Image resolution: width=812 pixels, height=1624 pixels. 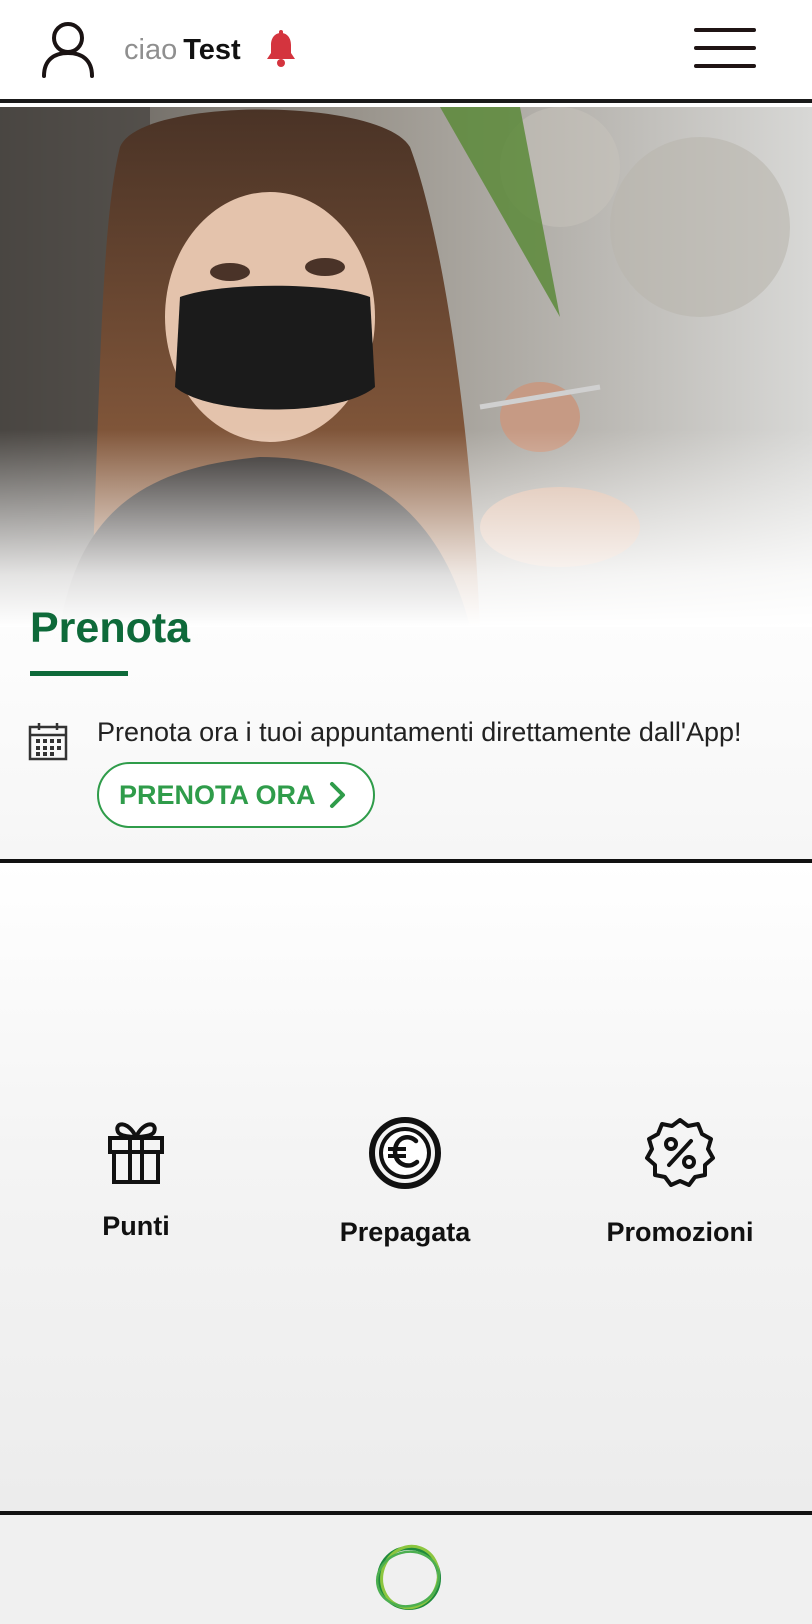 What do you see at coordinates (136, 1153) in the screenshot?
I see `gift-icon` at bounding box center [136, 1153].